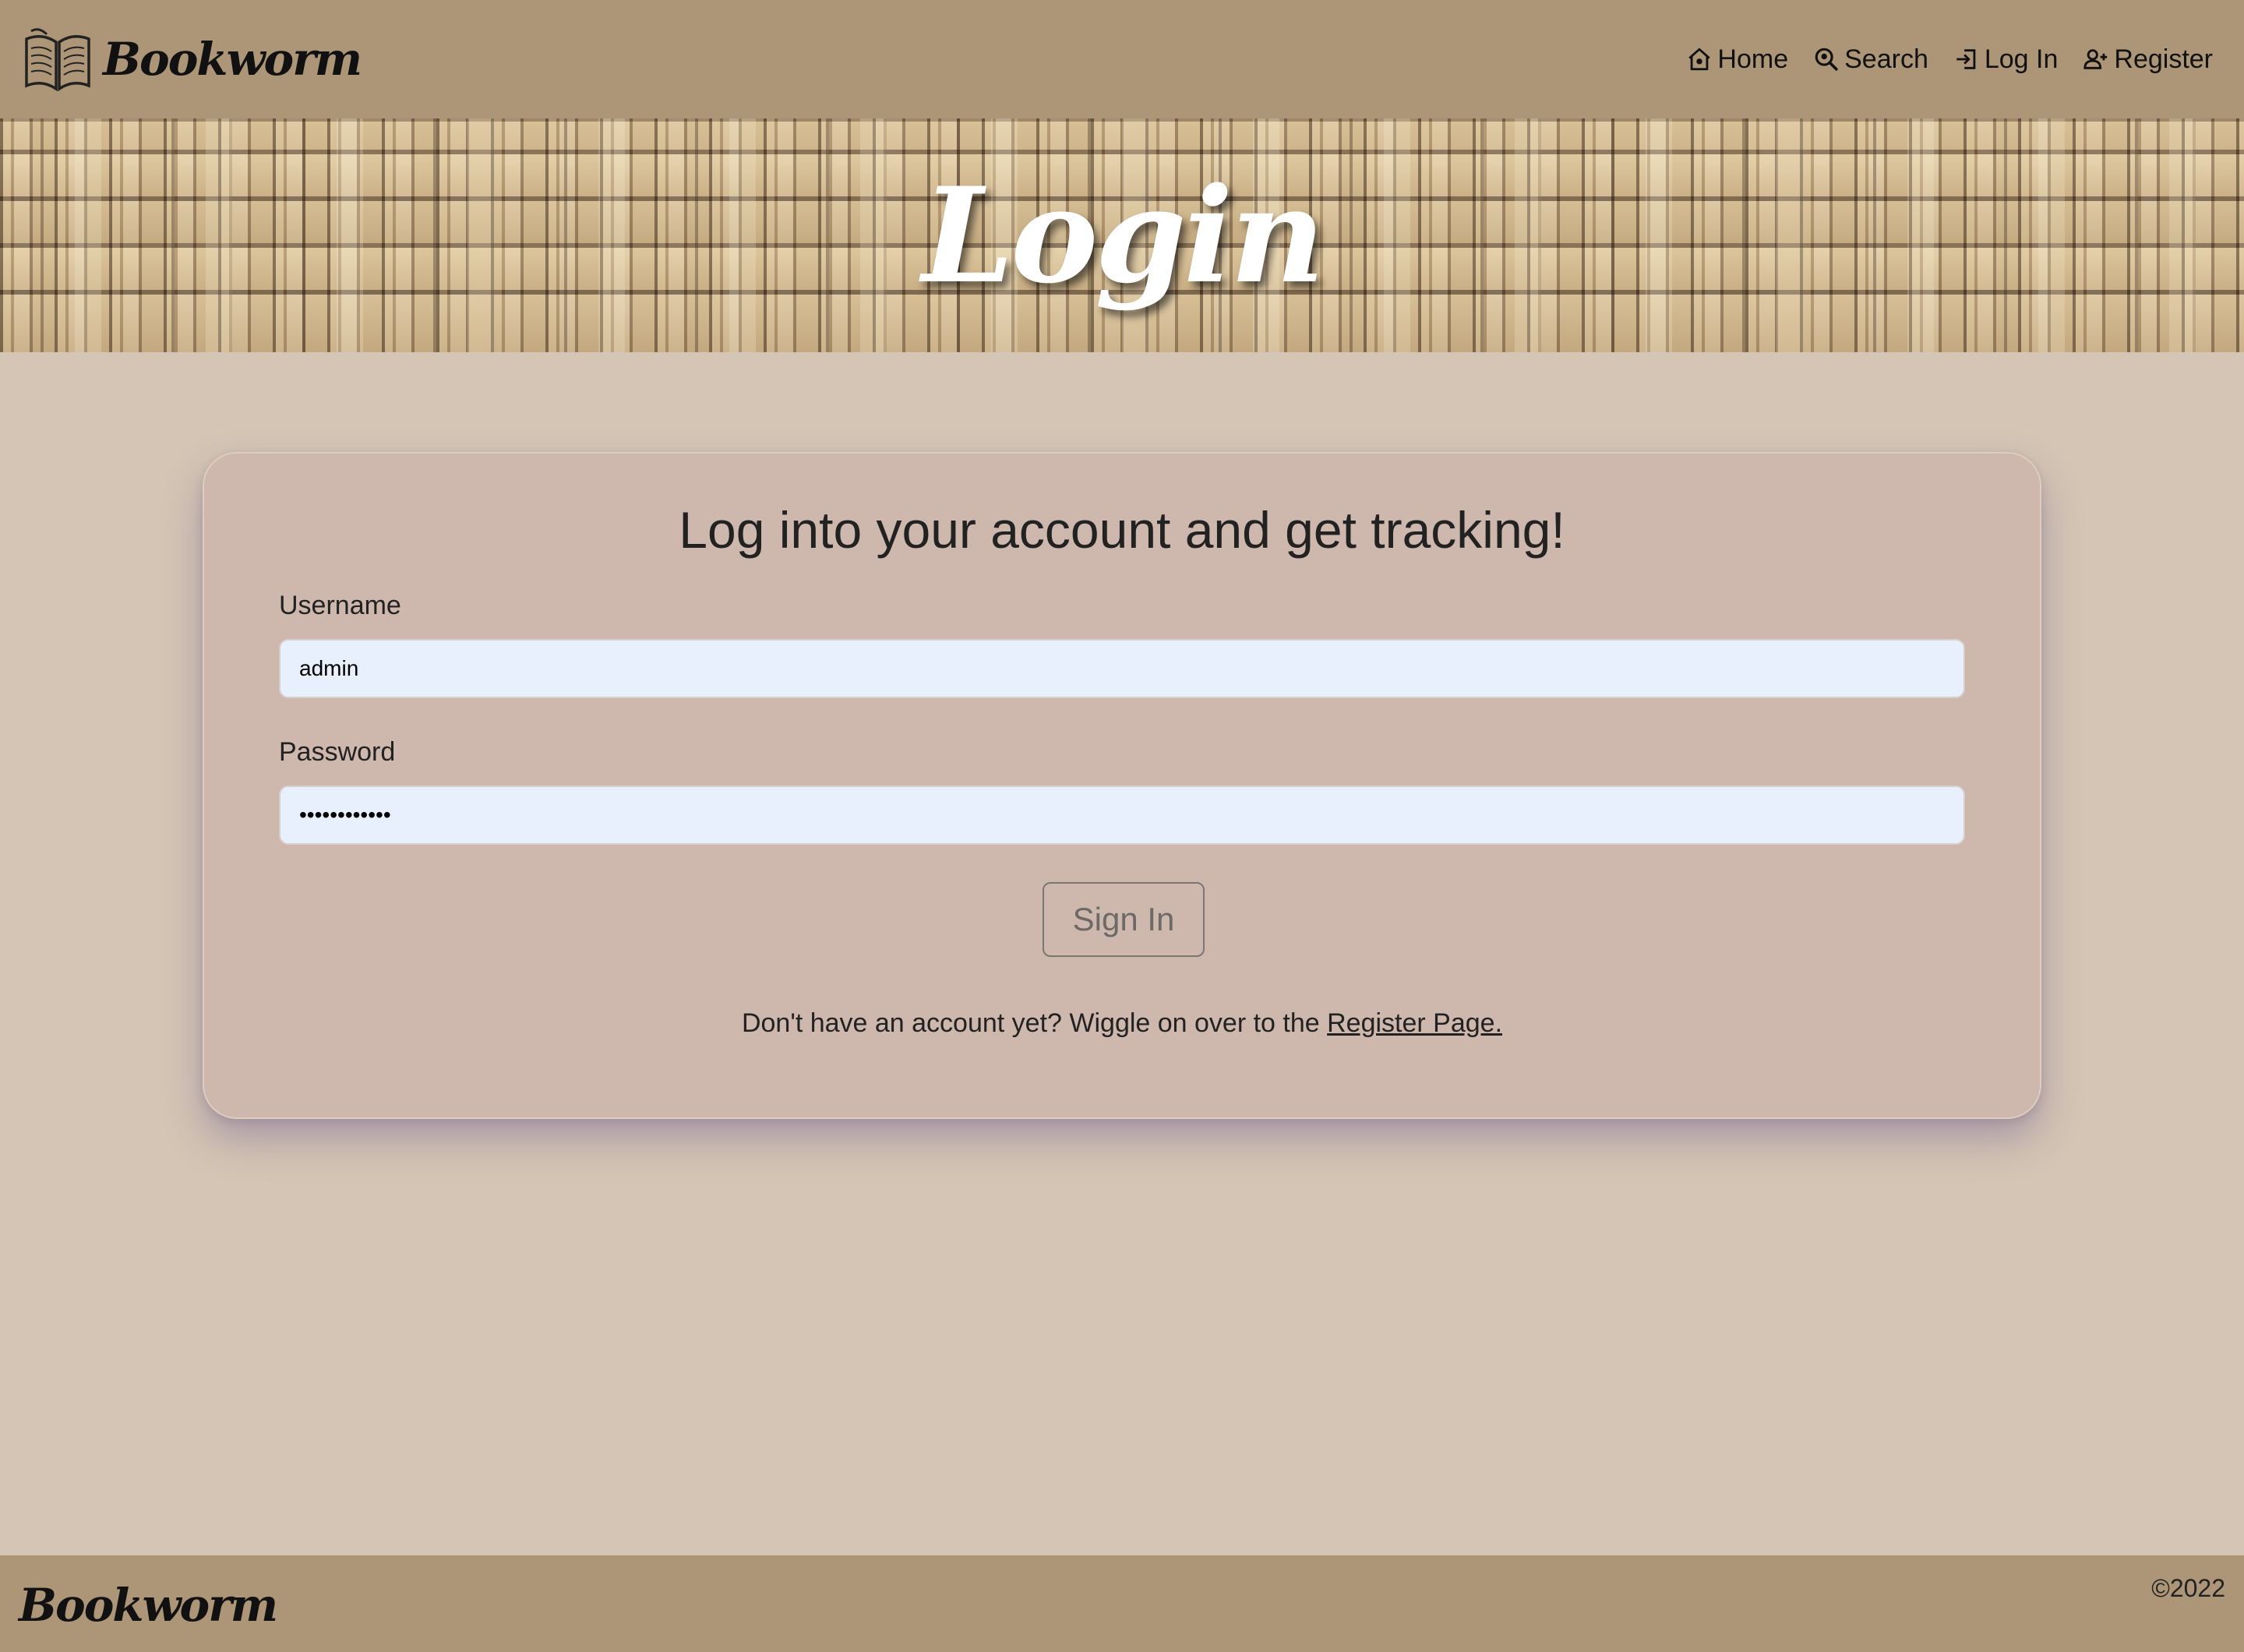 The height and width of the screenshot is (1652, 2244). I want to click on footer: Bookworm ©2022, so click(1122, 1604).